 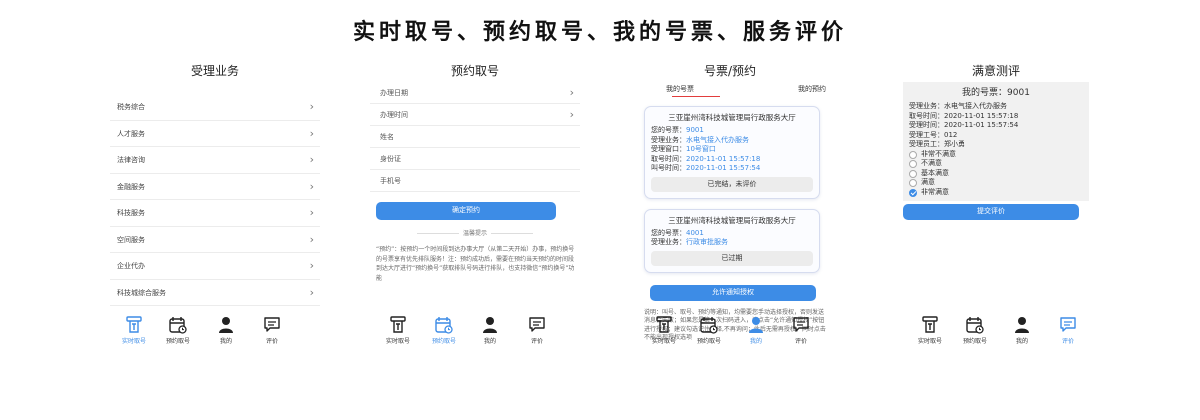 What do you see at coordinates (668, 168) in the screenshot?
I see `call-time-label: 叫号时间：` at bounding box center [668, 168].